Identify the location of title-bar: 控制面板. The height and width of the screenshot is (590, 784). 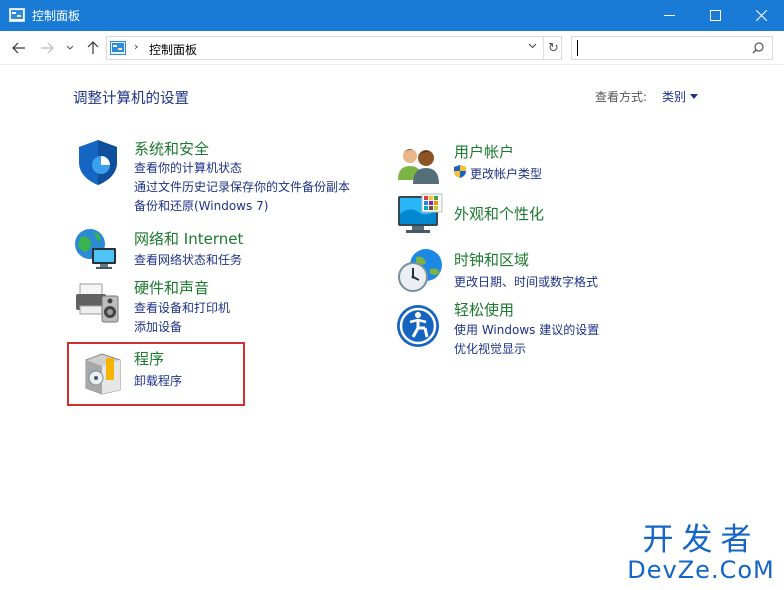
(392, 15).